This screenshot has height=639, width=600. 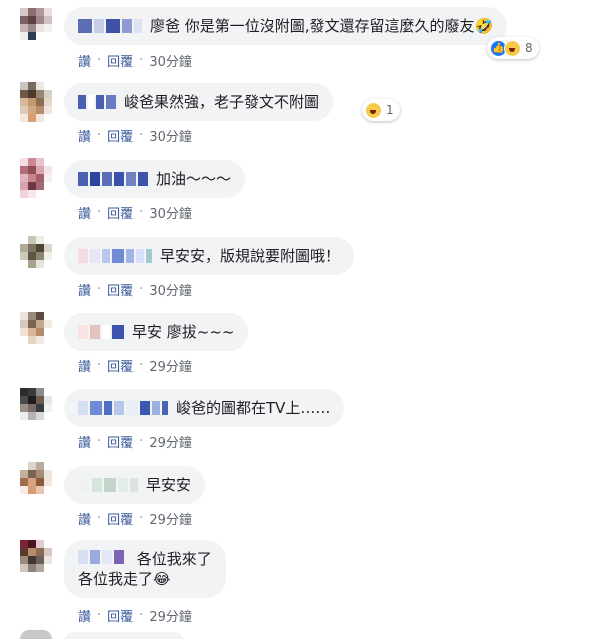 I want to click on comment-text: 早安安，版規說要附圖哦！, so click(x=250, y=256).